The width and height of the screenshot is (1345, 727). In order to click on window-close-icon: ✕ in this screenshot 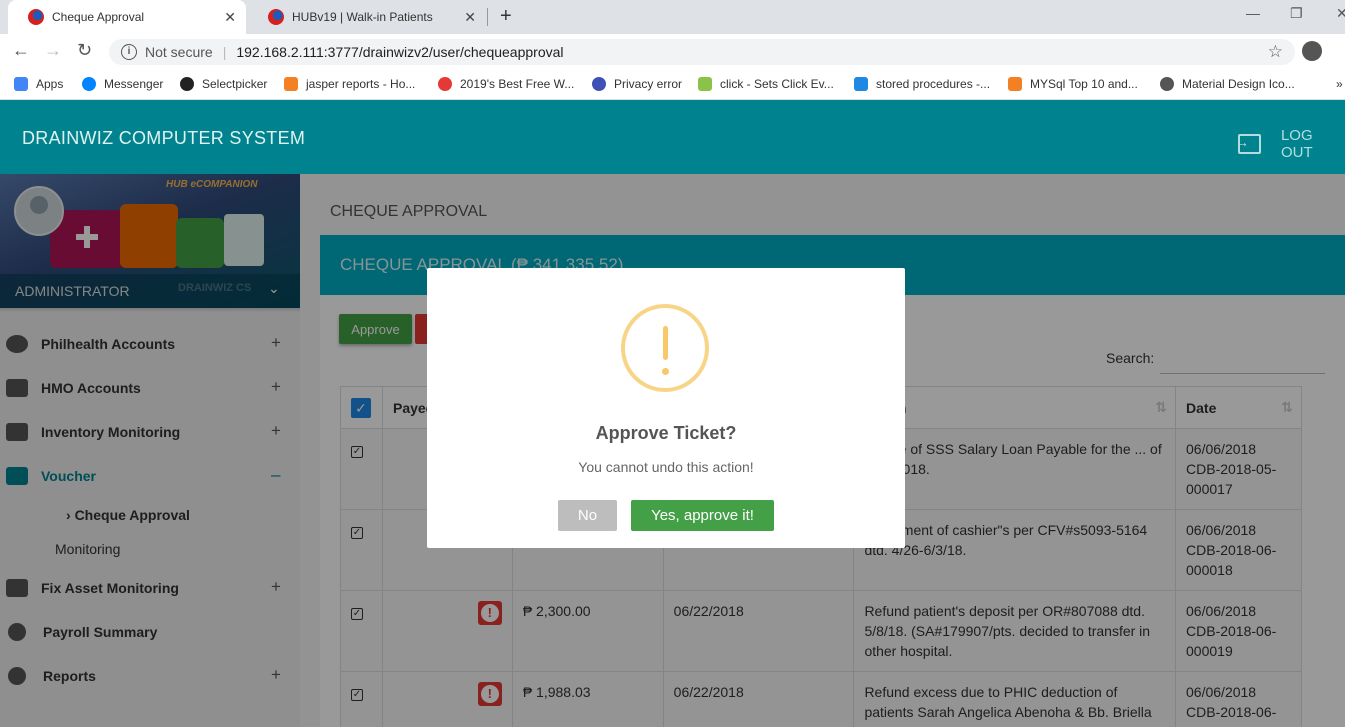, I will do `click(1340, 13)`.